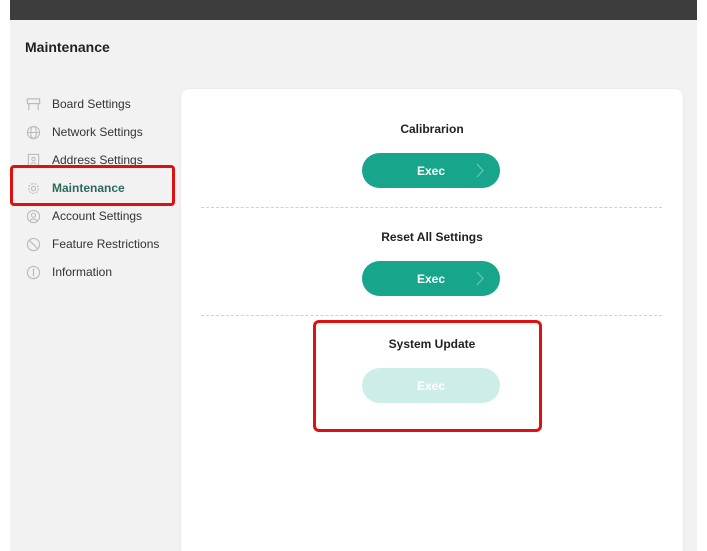 The height and width of the screenshot is (551, 707). Describe the element at coordinates (33, 104) in the screenshot. I see `board-icon` at that location.